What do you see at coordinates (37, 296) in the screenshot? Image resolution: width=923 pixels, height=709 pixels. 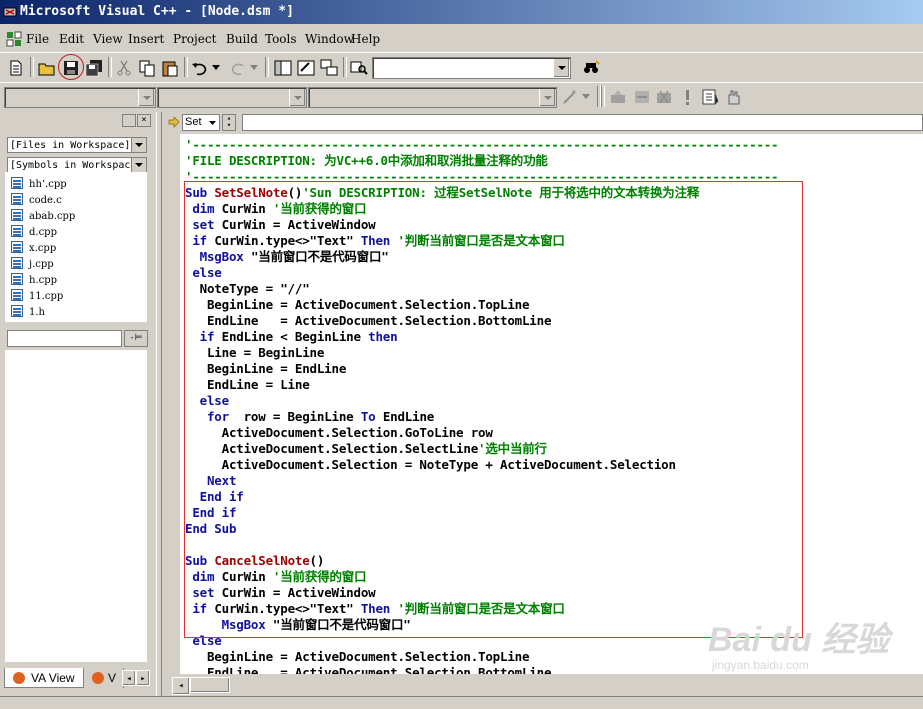 I see `list-item: 11.cpp` at bounding box center [37, 296].